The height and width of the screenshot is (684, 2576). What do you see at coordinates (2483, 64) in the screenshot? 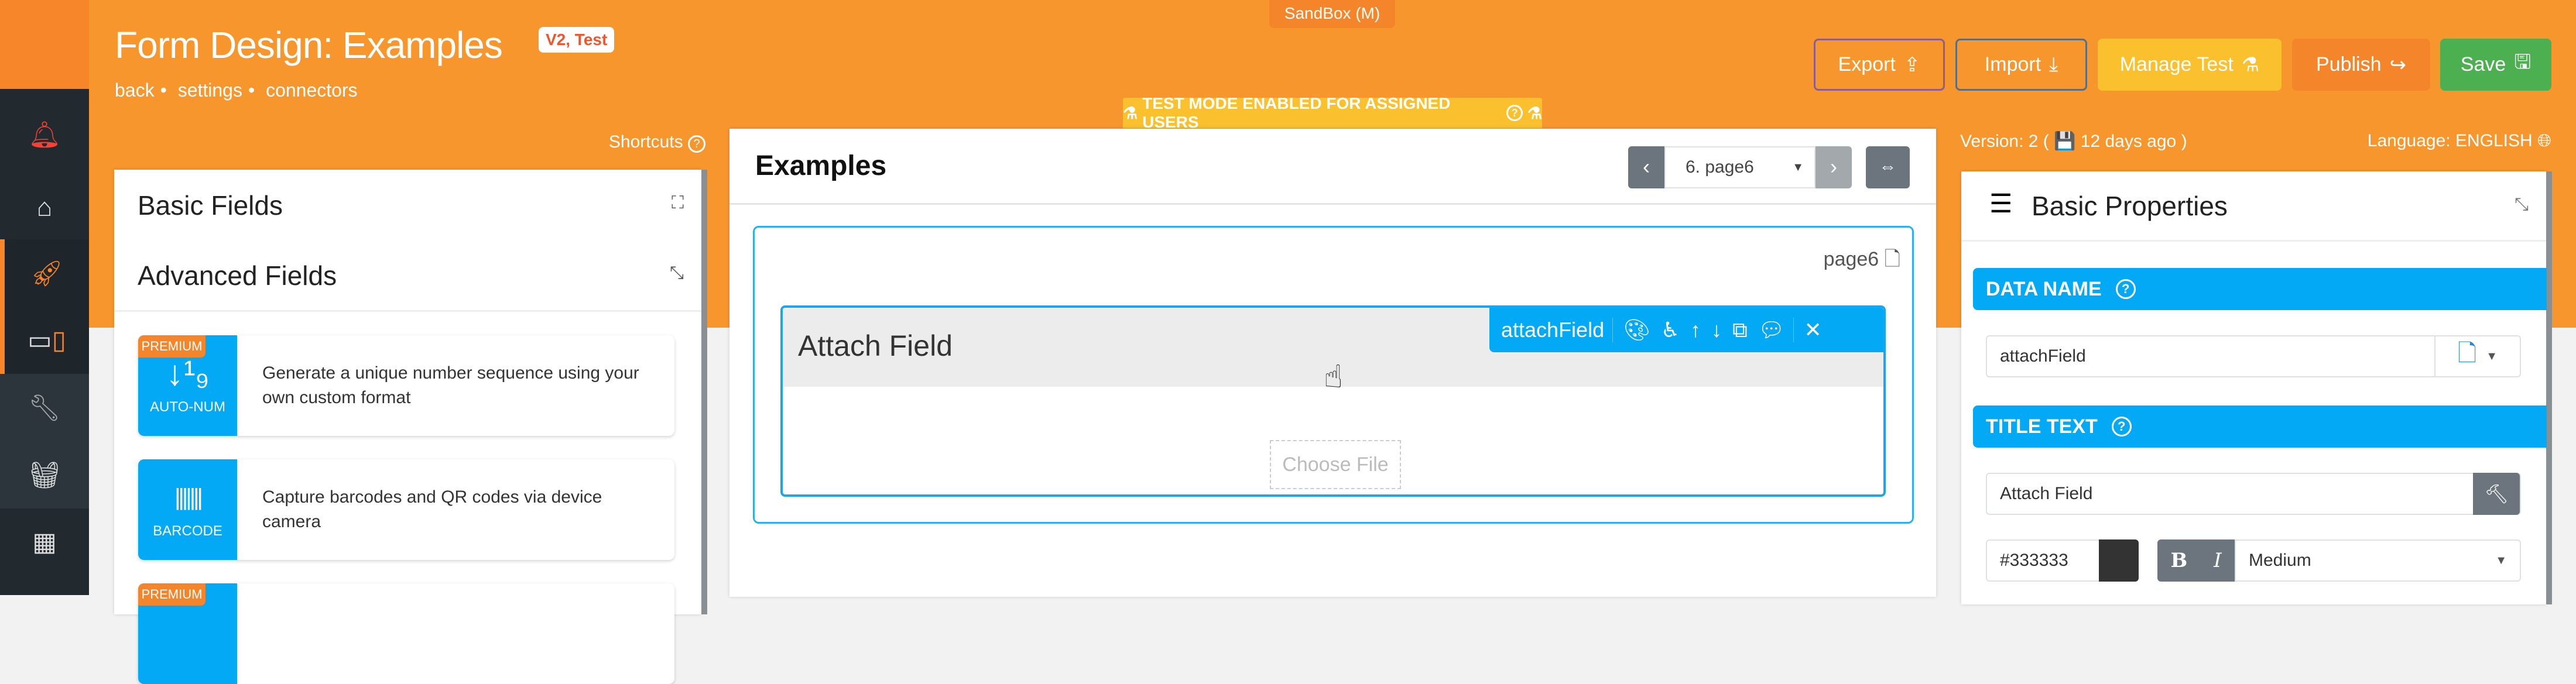
I see `save-label: Save` at bounding box center [2483, 64].